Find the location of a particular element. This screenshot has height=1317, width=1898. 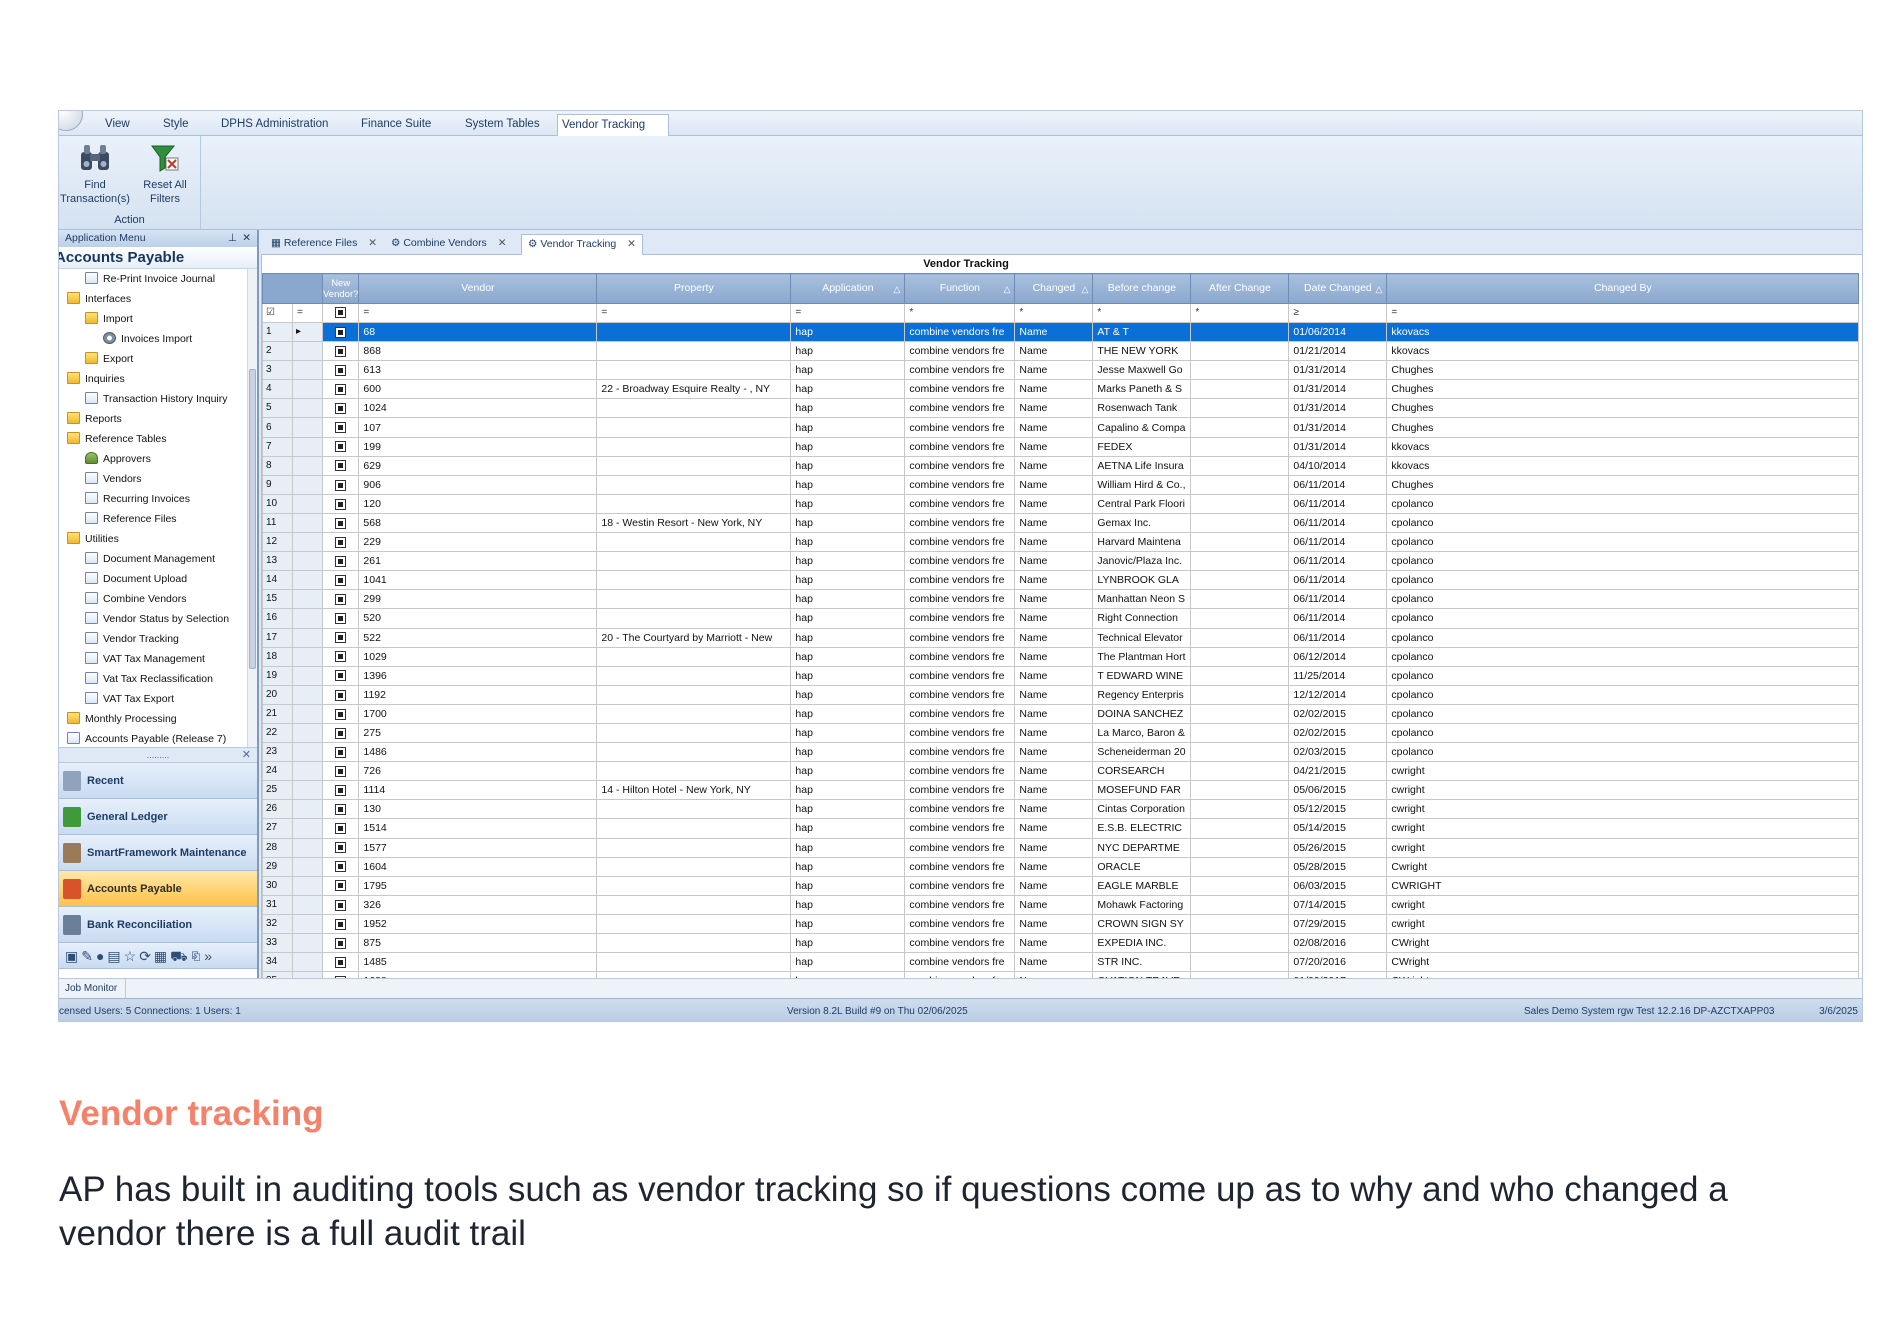

close-splitter-icon: ✕ is located at coordinates (246, 755).